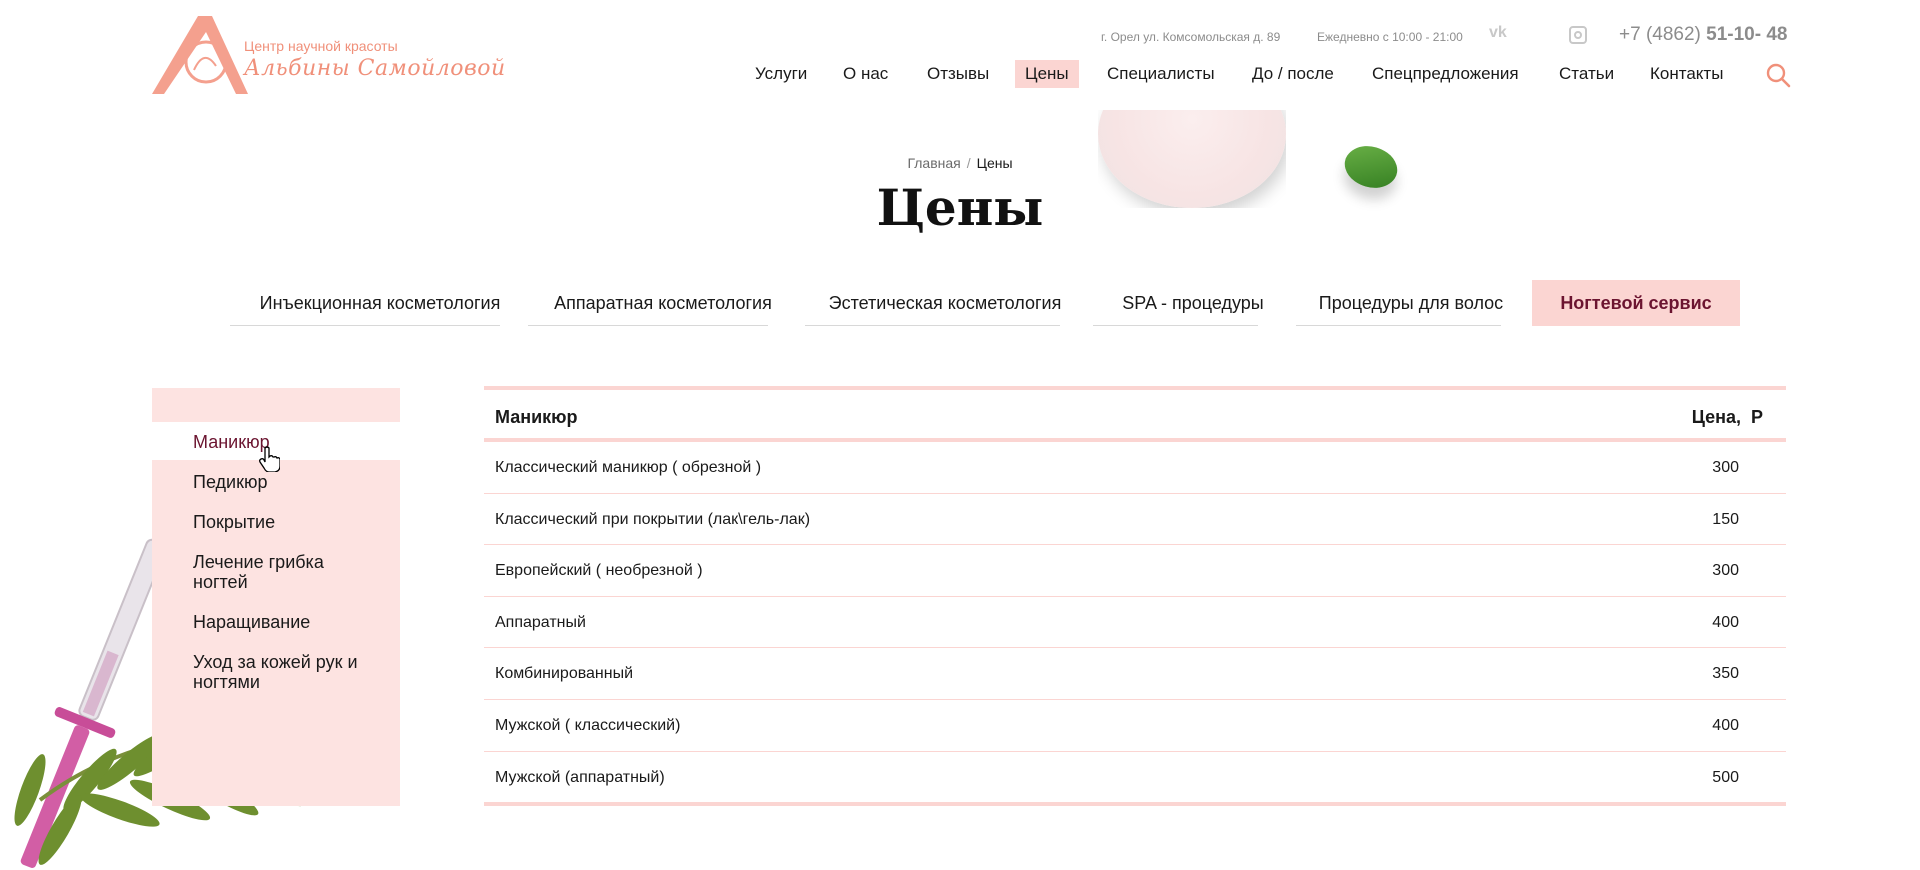 Image resolution: width=1920 pixels, height=870 pixels. I want to click on instagram-icon, so click(1578, 35).